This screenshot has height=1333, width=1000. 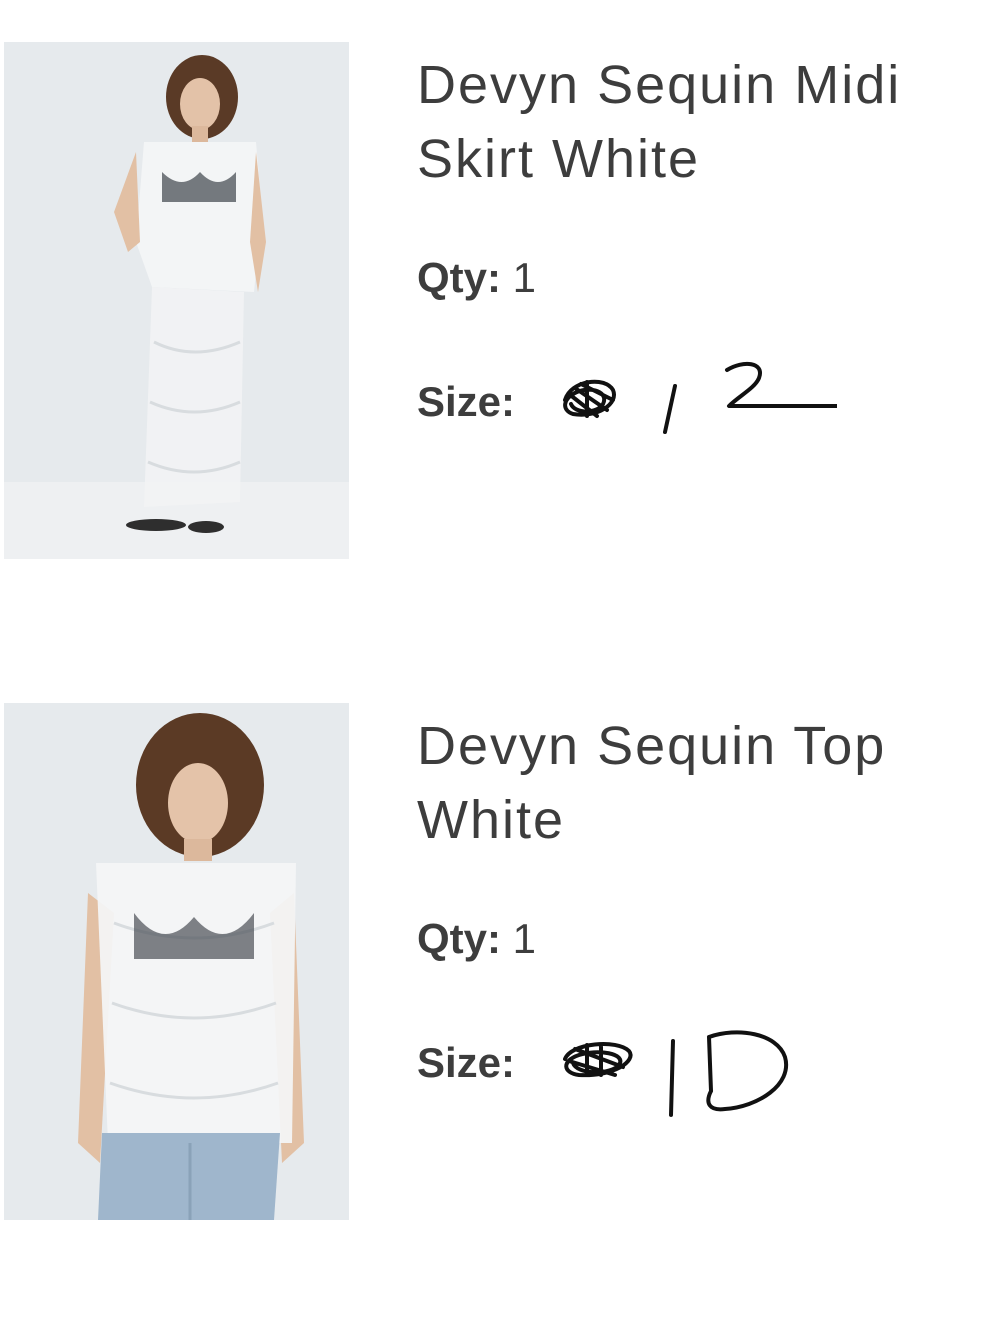 I want to click on product-photo-skirt-icon, so click(x=176, y=300).